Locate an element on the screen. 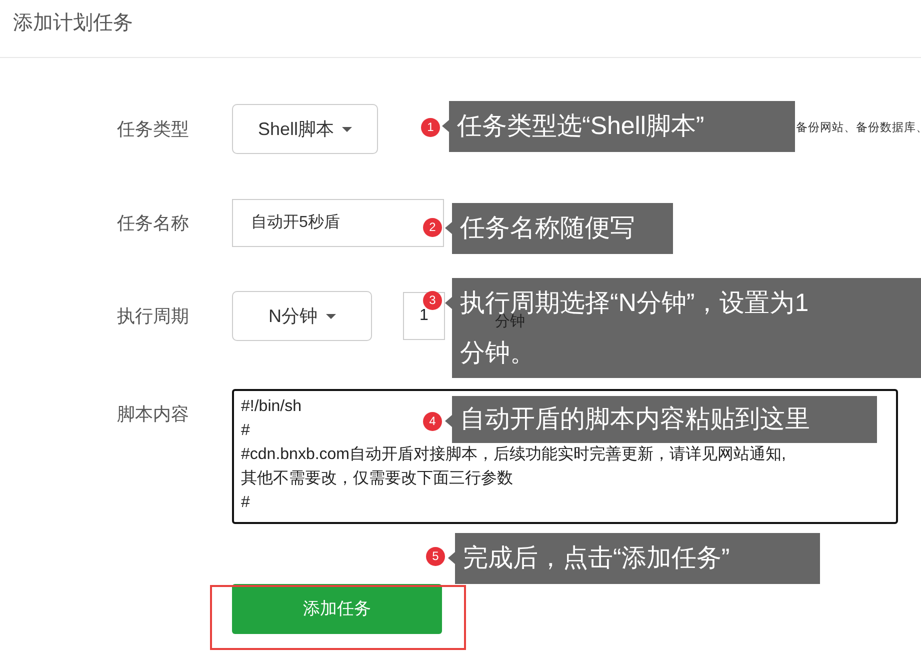 The image size is (921, 661). field-label: 任务名称 is located at coordinates (153, 223).